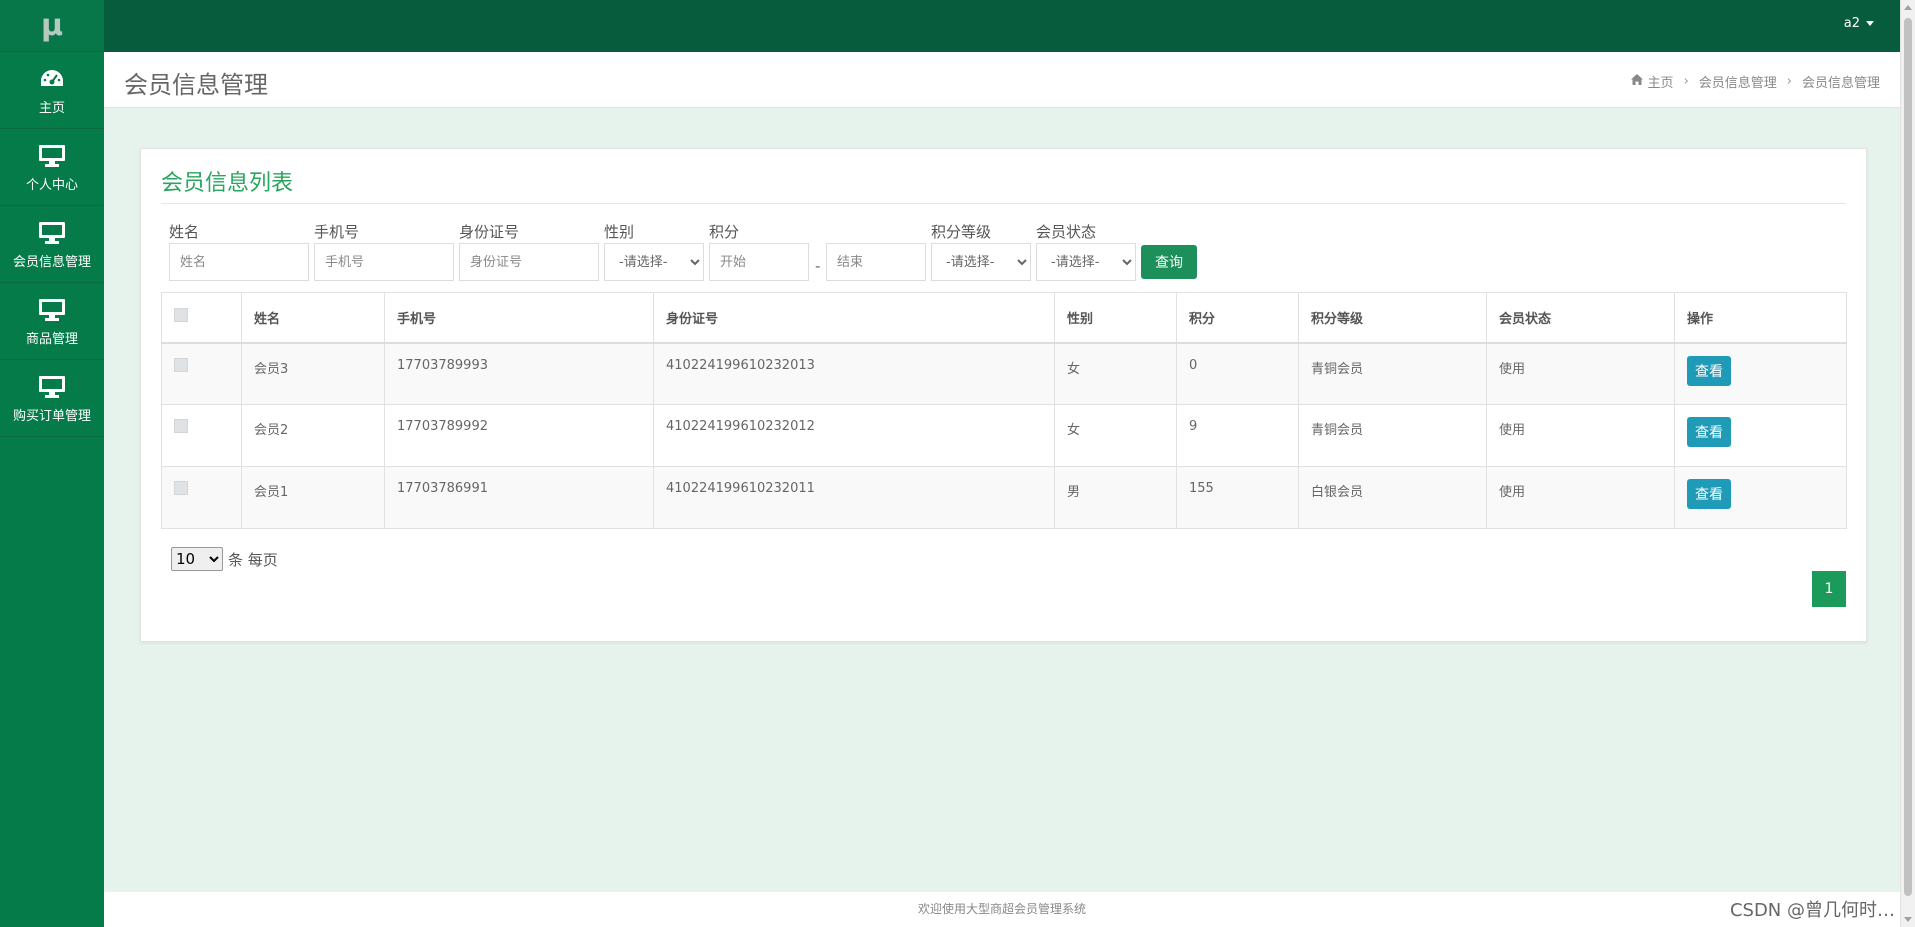  What do you see at coordinates (1580, 318) in the screenshot?
I see `column-header: 会员状态` at bounding box center [1580, 318].